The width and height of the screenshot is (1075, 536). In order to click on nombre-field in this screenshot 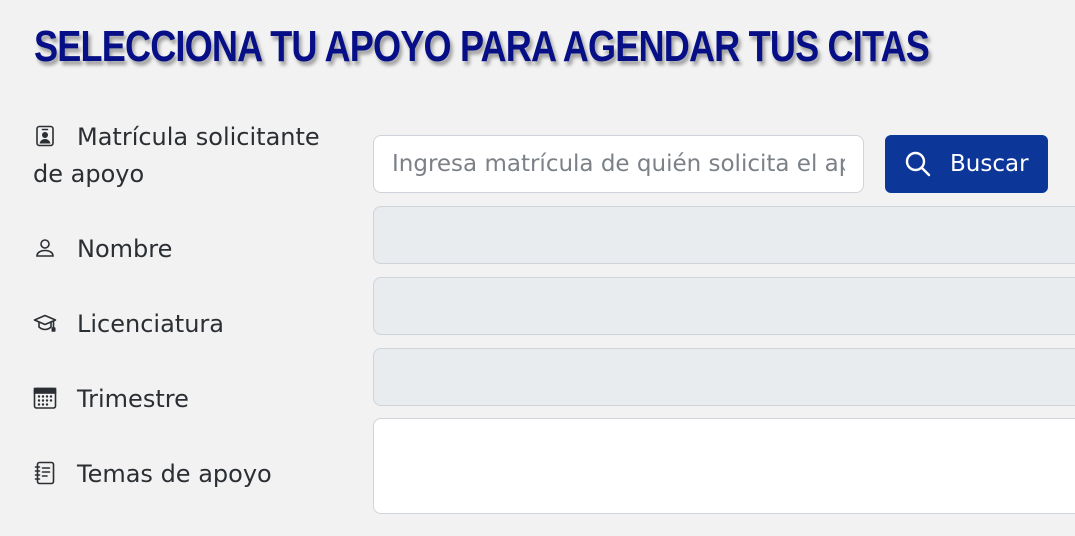, I will do `click(724, 235)`.